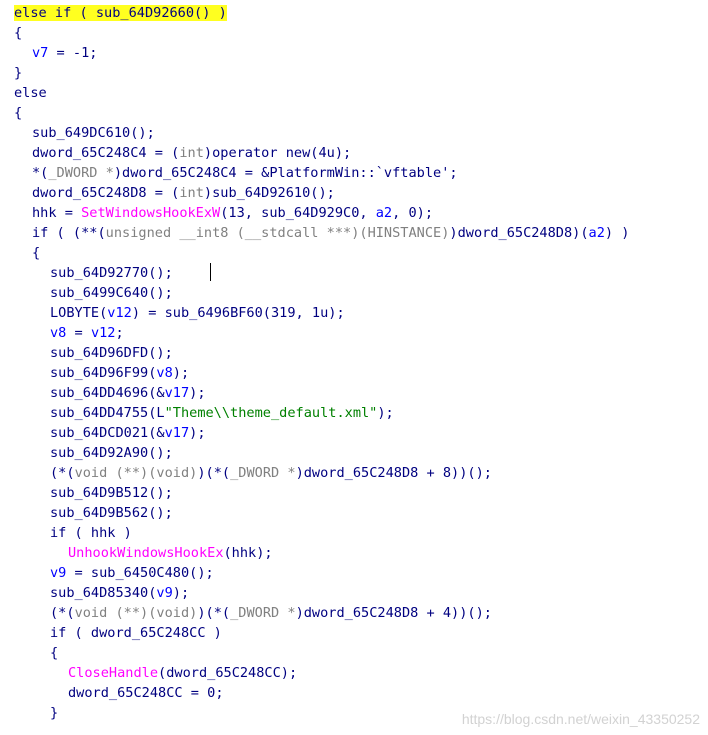 Image resolution: width=708 pixels, height=735 pixels. Describe the element at coordinates (519, 233) in the screenshot. I see `code-token: )dword_65C248D8)(` at that location.